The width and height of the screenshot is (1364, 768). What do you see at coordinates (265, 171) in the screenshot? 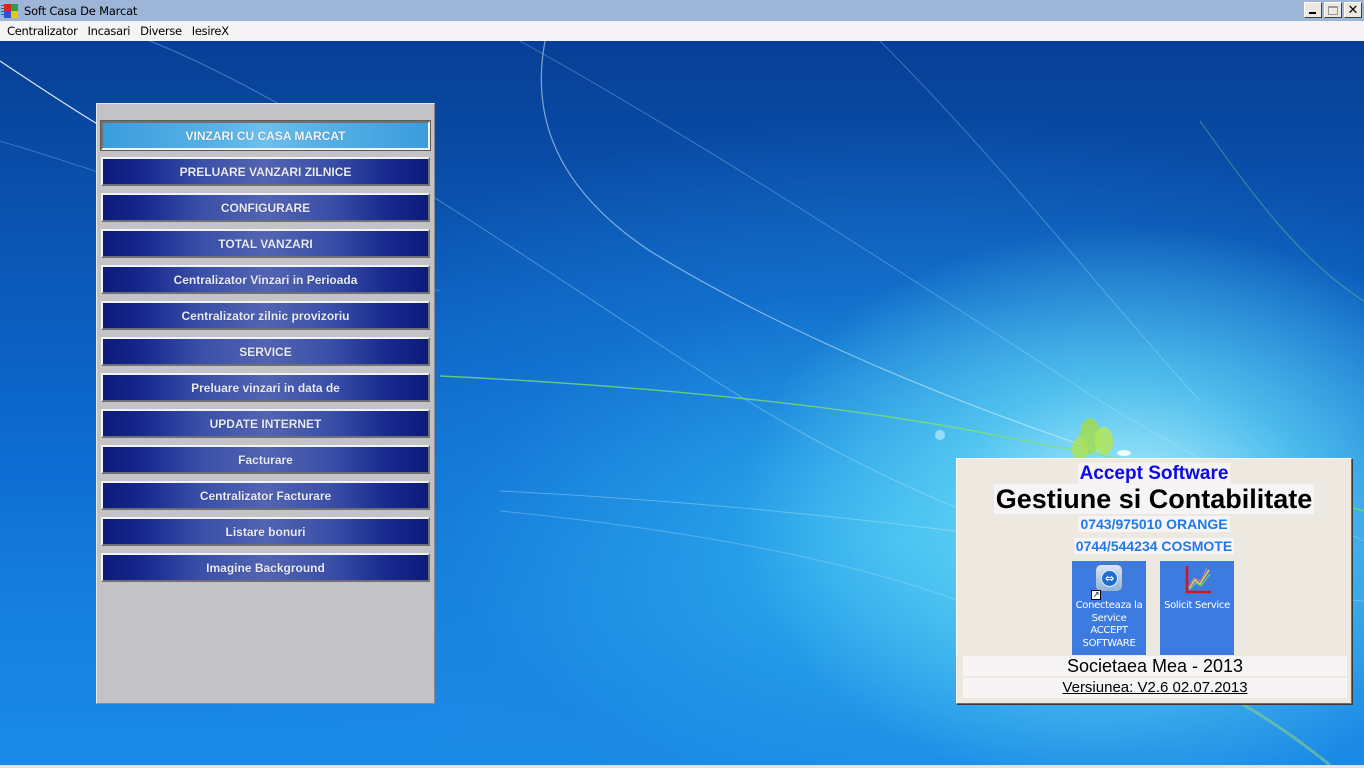
I see `preluare-vanzari-zilnice-button: PRELUARE VANZARI ZILNICE` at bounding box center [265, 171].